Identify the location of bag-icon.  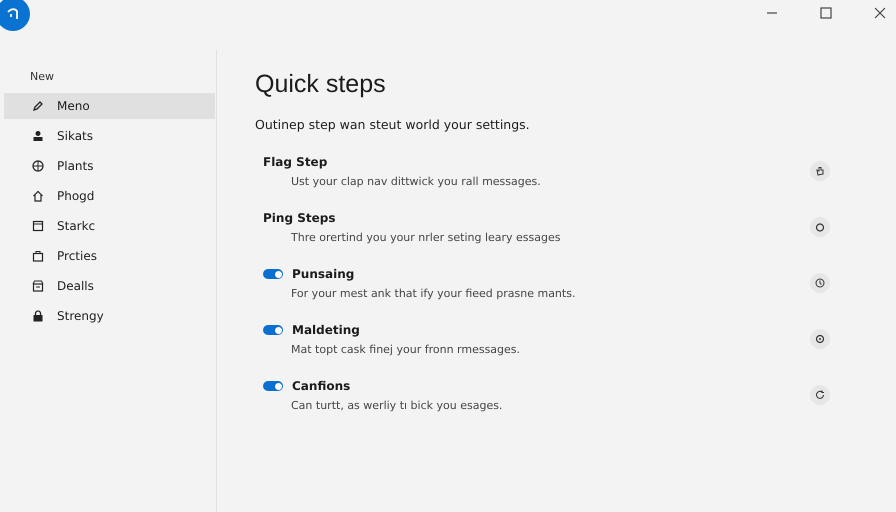
(38, 256).